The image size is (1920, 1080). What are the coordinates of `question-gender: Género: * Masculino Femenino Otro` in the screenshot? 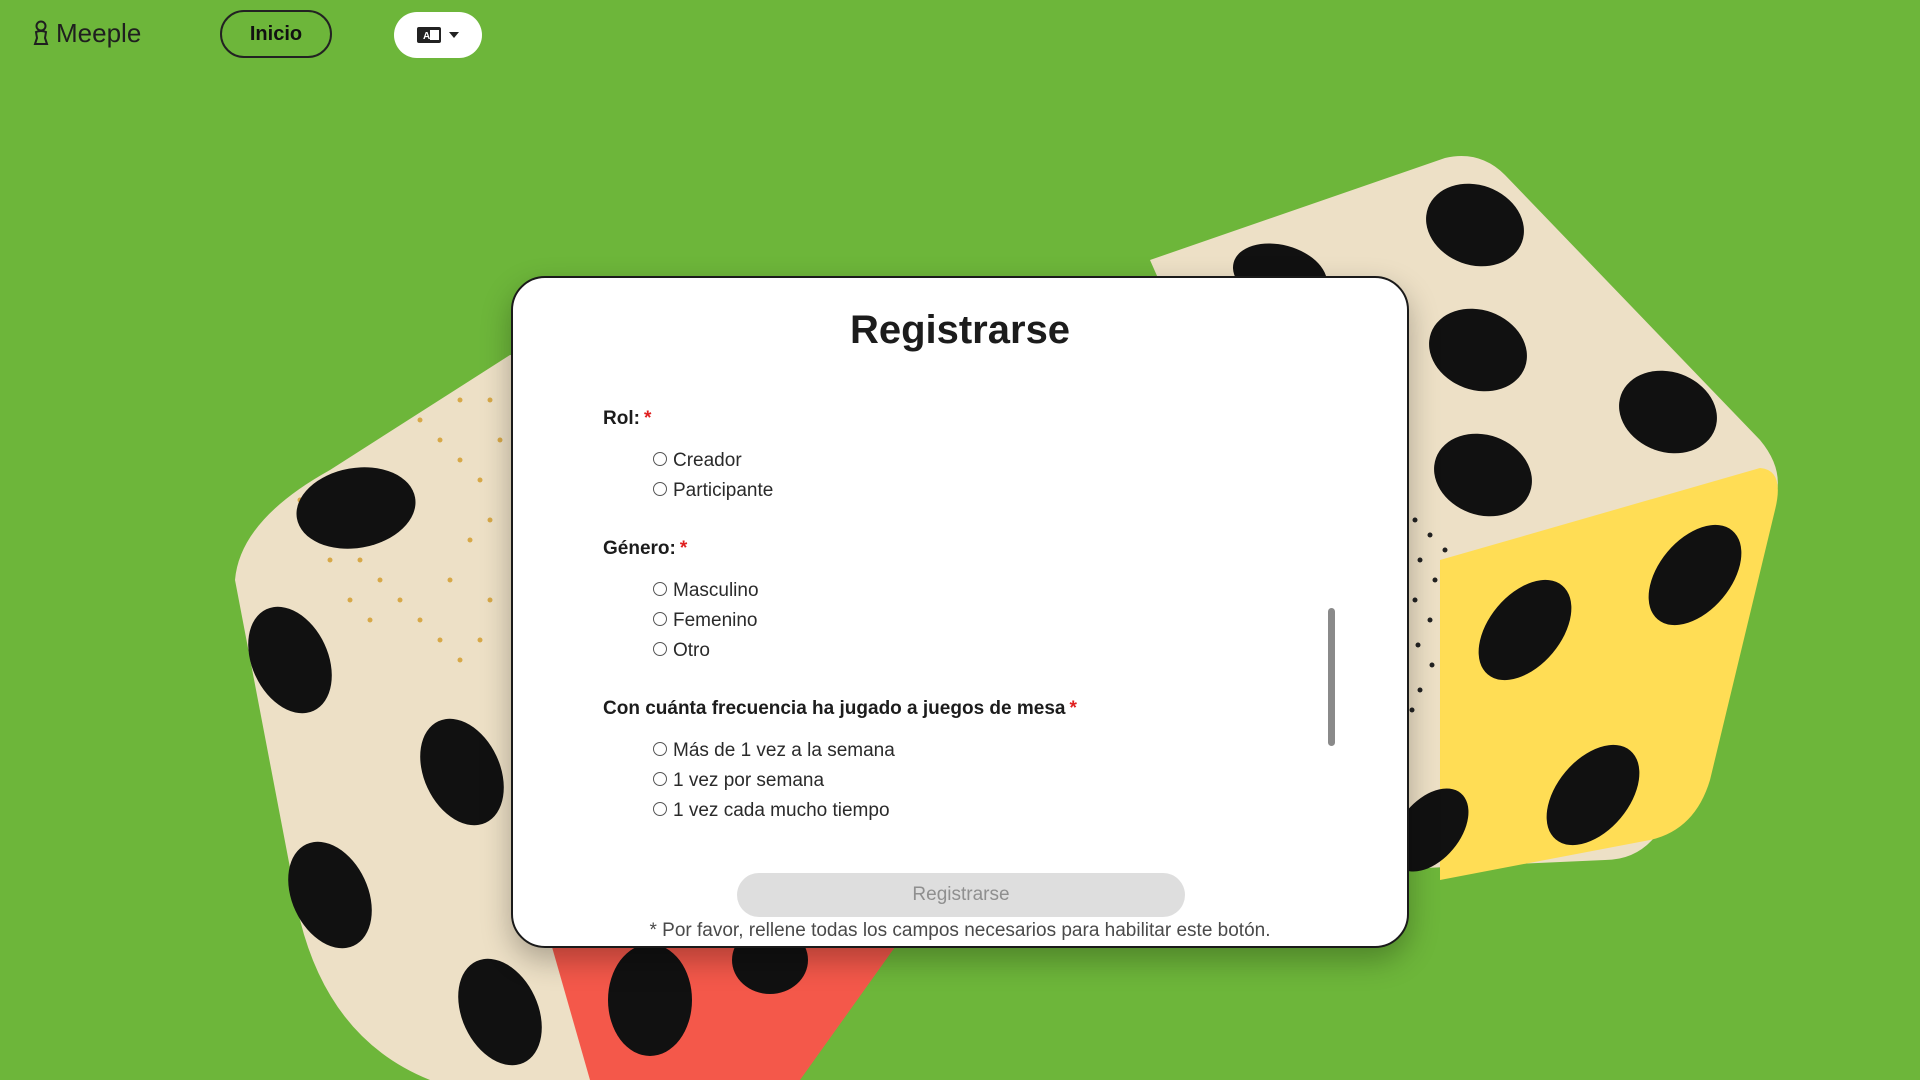 It's located at (681, 599).